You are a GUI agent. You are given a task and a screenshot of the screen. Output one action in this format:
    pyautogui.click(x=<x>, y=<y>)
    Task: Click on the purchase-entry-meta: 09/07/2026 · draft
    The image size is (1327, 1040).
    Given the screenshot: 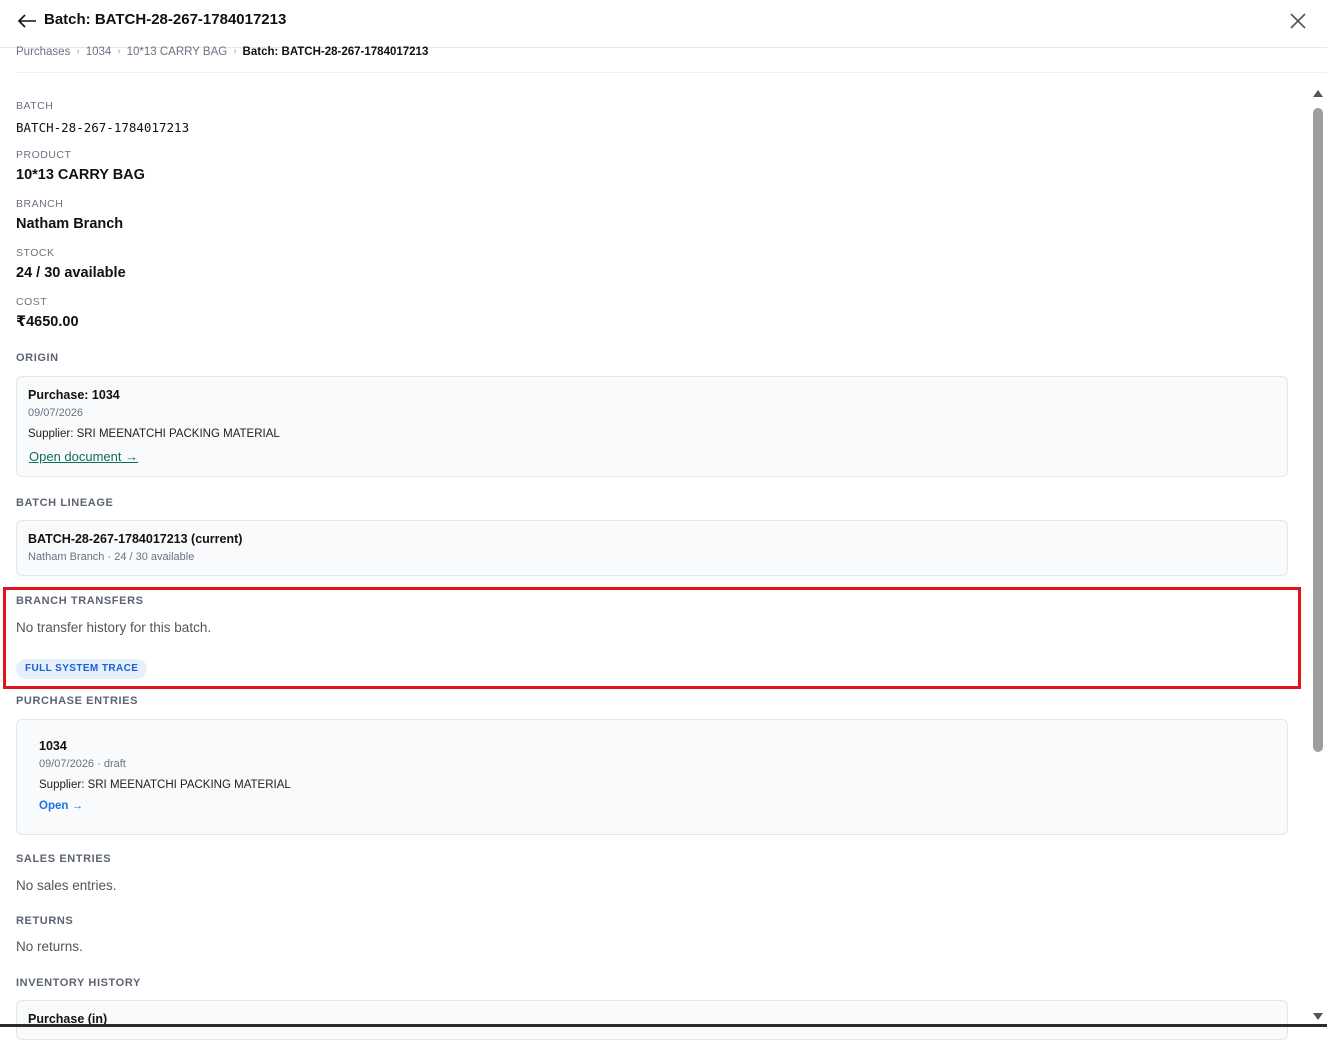 What is the action you would take?
    pyautogui.click(x=82, y=764)
    